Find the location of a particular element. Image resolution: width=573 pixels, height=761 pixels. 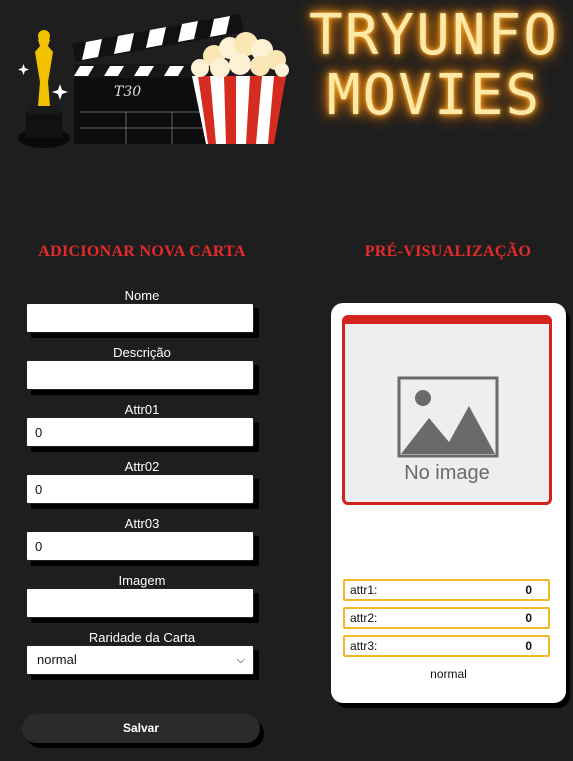

attr02-input is located at coordinates (140, 489).